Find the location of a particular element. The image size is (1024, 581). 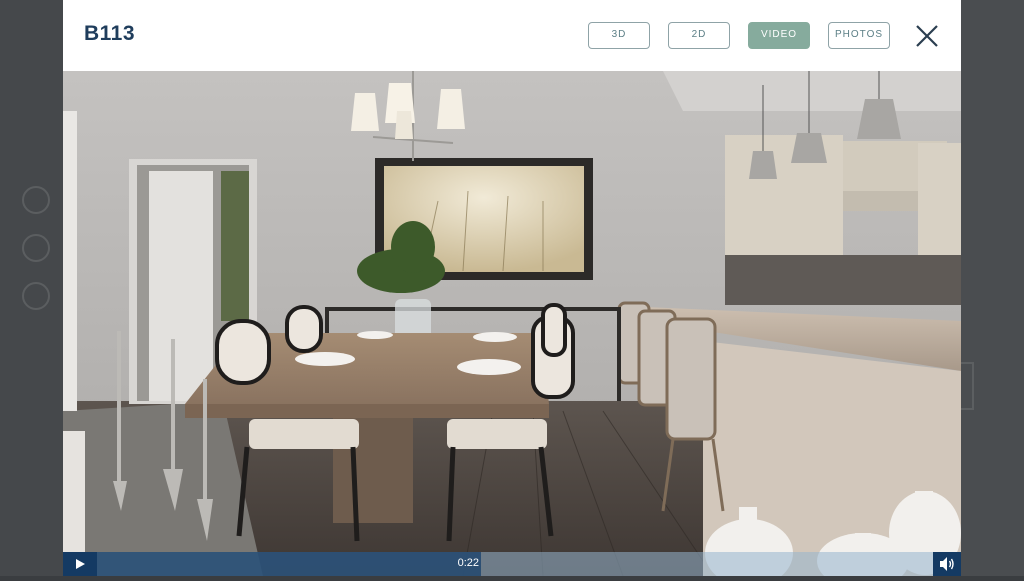

progress-bar-fill is located at coordinates (272, 564).